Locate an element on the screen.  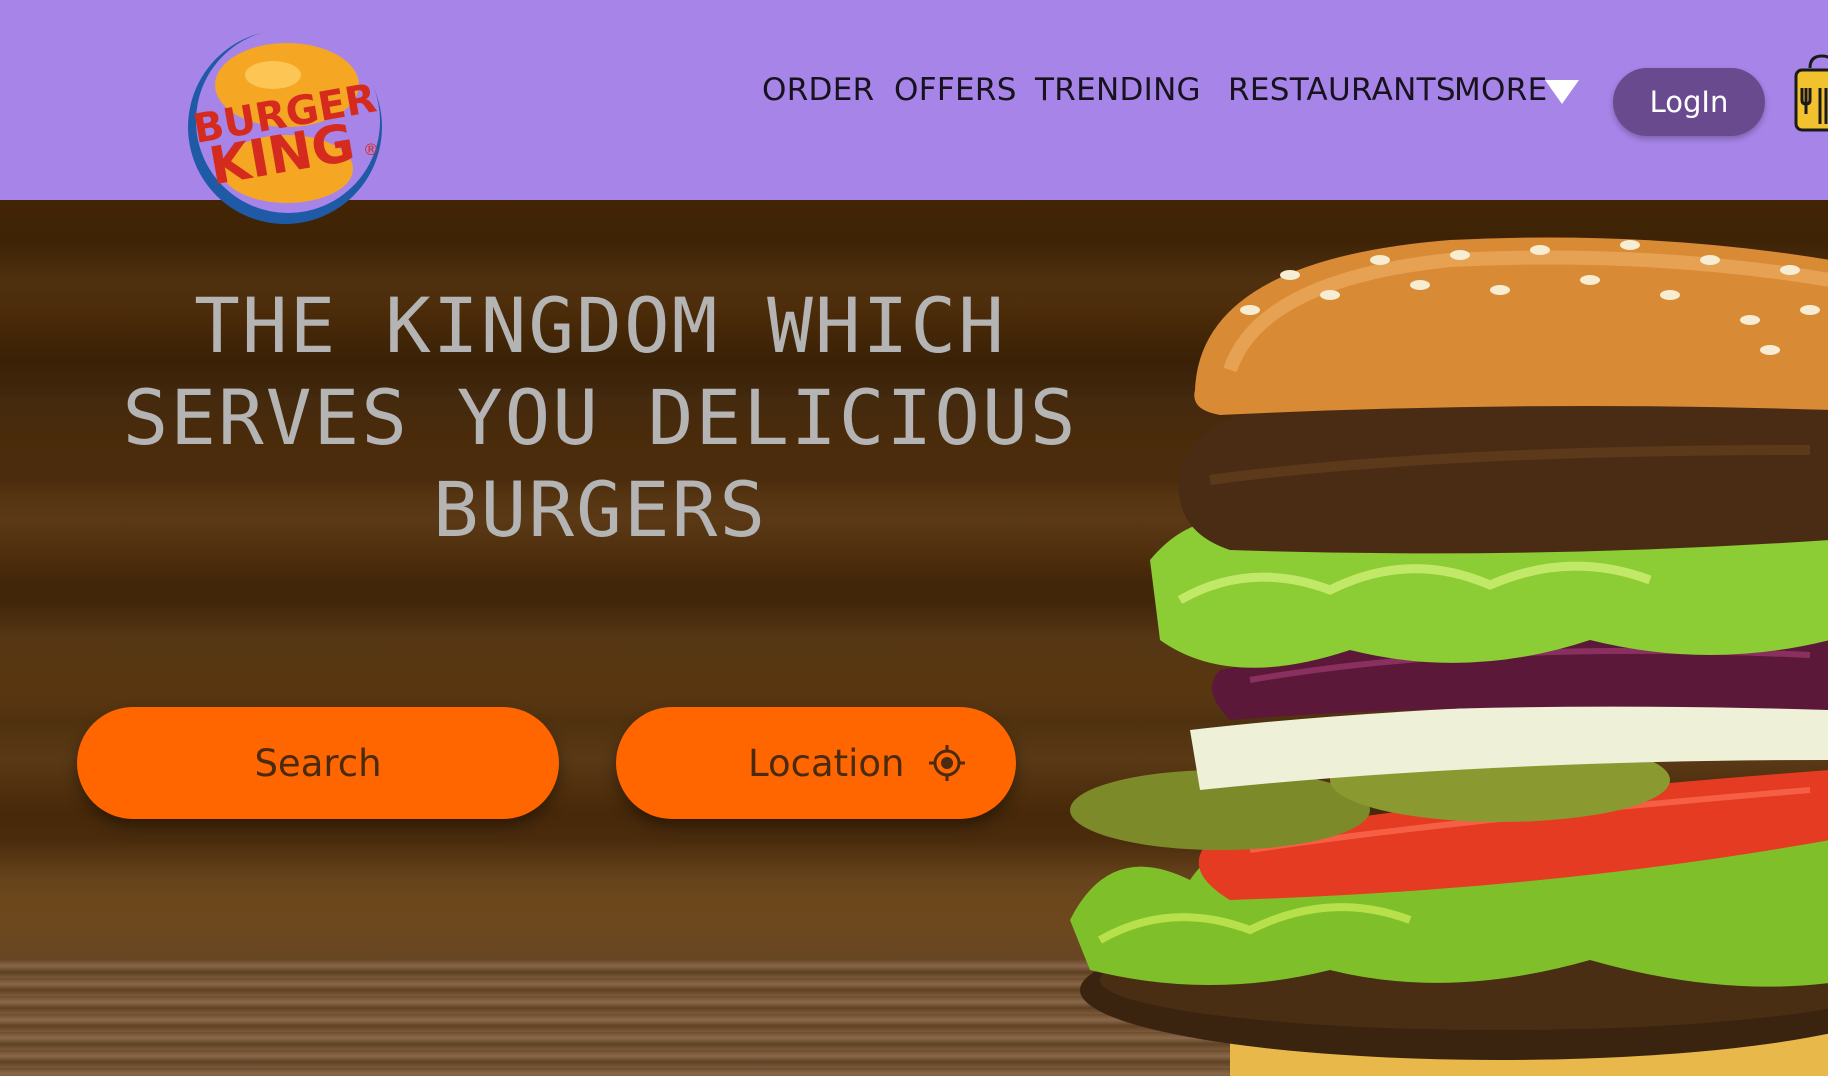
target-location-icon is located at coordinates (947, 763).